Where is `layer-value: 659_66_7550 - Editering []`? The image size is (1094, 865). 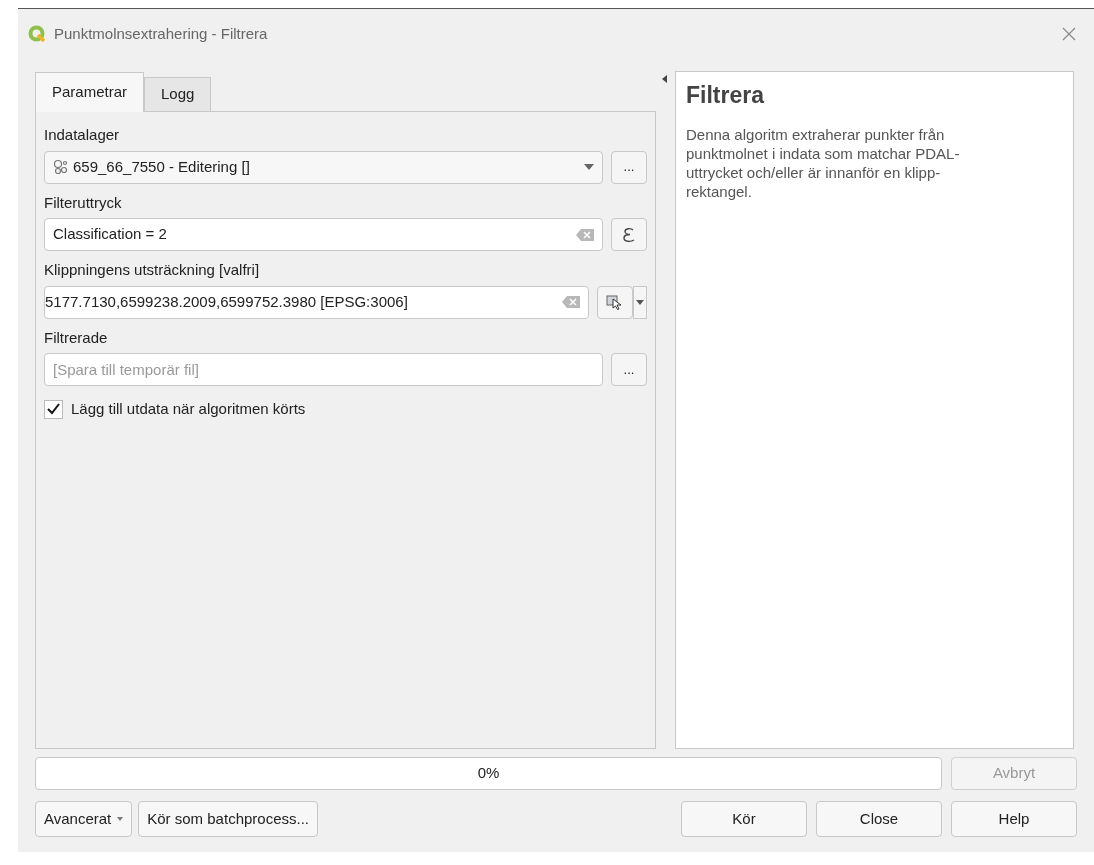
layer-value: 659_66_7550 - Editering [] is located at coordinates (162, 166).